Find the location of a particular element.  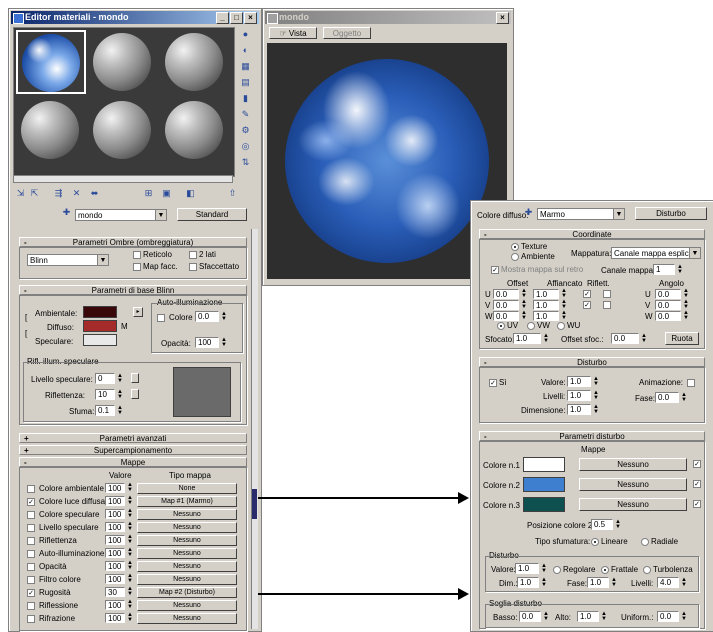

options-icon: ⚙ is located at coordinates (245, 130).